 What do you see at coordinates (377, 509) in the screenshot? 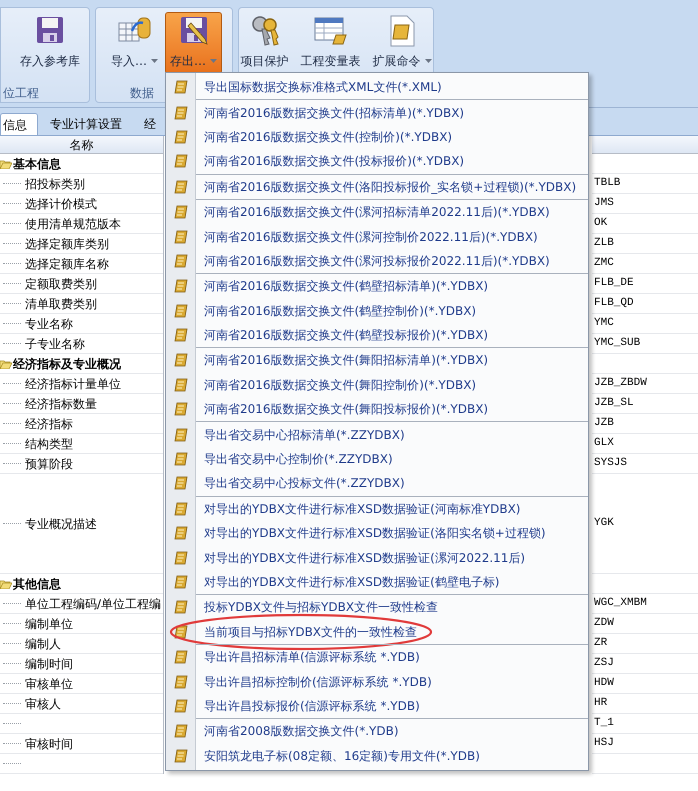
I see `menu-item: 对导出的YDBX文件进行标准XSD数据验证(河南标准YDBX)` at bounding box center [377, 509].